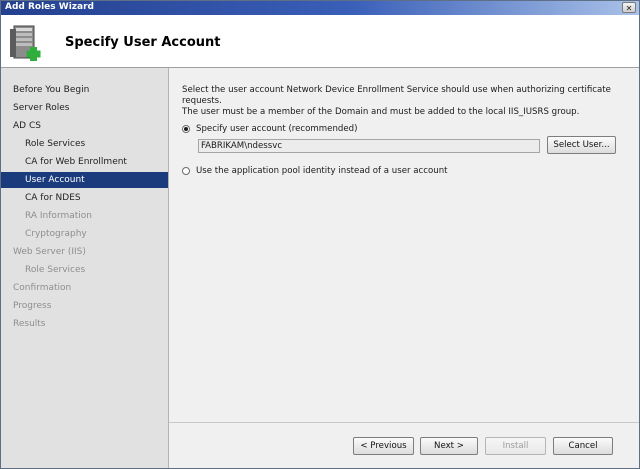 This screenshot has width=640, height=469. Describe the element at coordinates (32, 306) in the screenshot. I see `sidebar-item-label: Progress` at that location.